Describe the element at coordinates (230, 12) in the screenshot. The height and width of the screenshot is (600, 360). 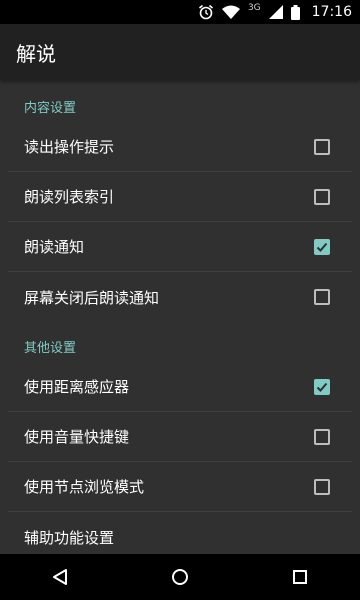
I see `wifi-icon` at that location.